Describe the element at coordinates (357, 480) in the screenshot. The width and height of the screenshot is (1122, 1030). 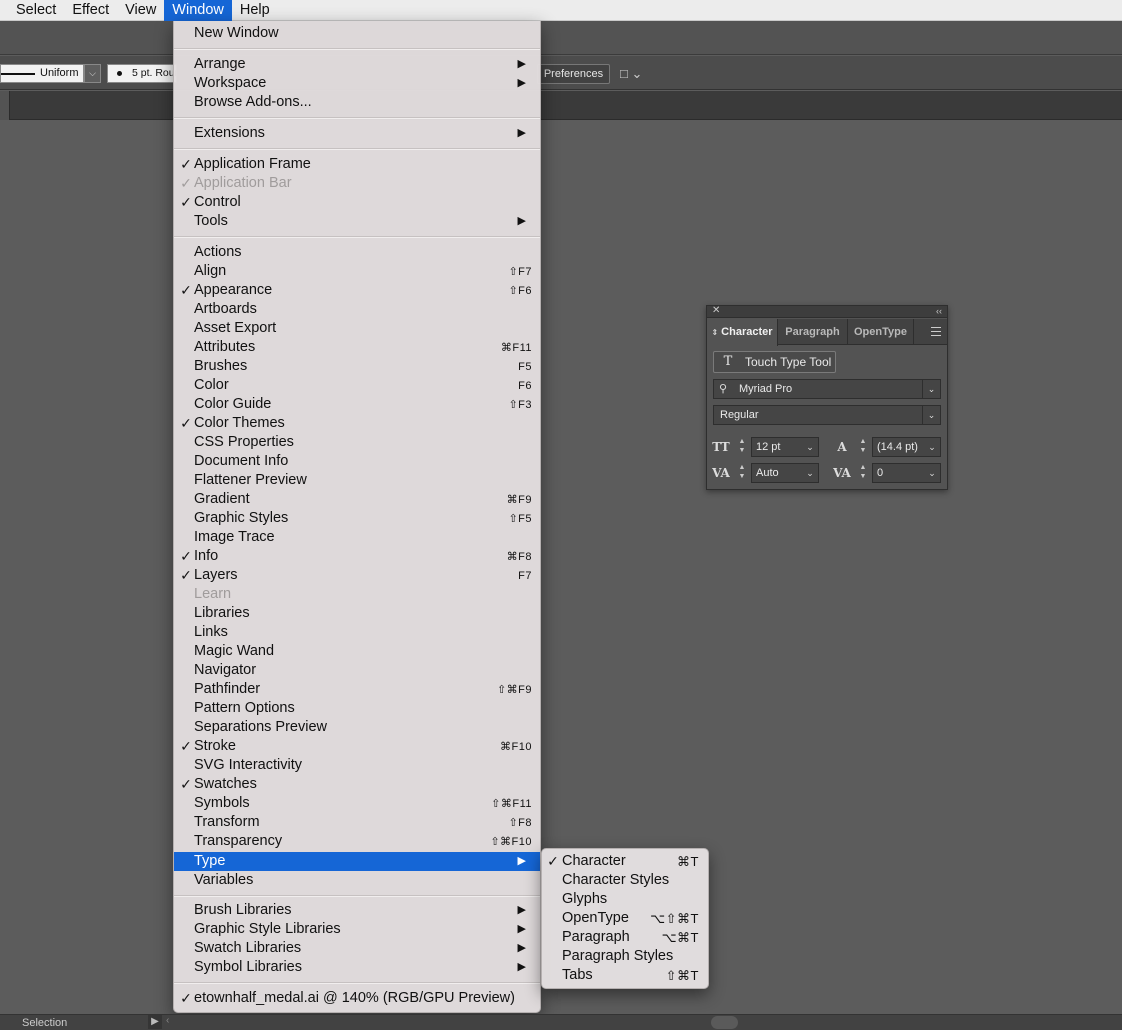
I see `menu-item-flattener-preview: Flattener Preview` at that location.